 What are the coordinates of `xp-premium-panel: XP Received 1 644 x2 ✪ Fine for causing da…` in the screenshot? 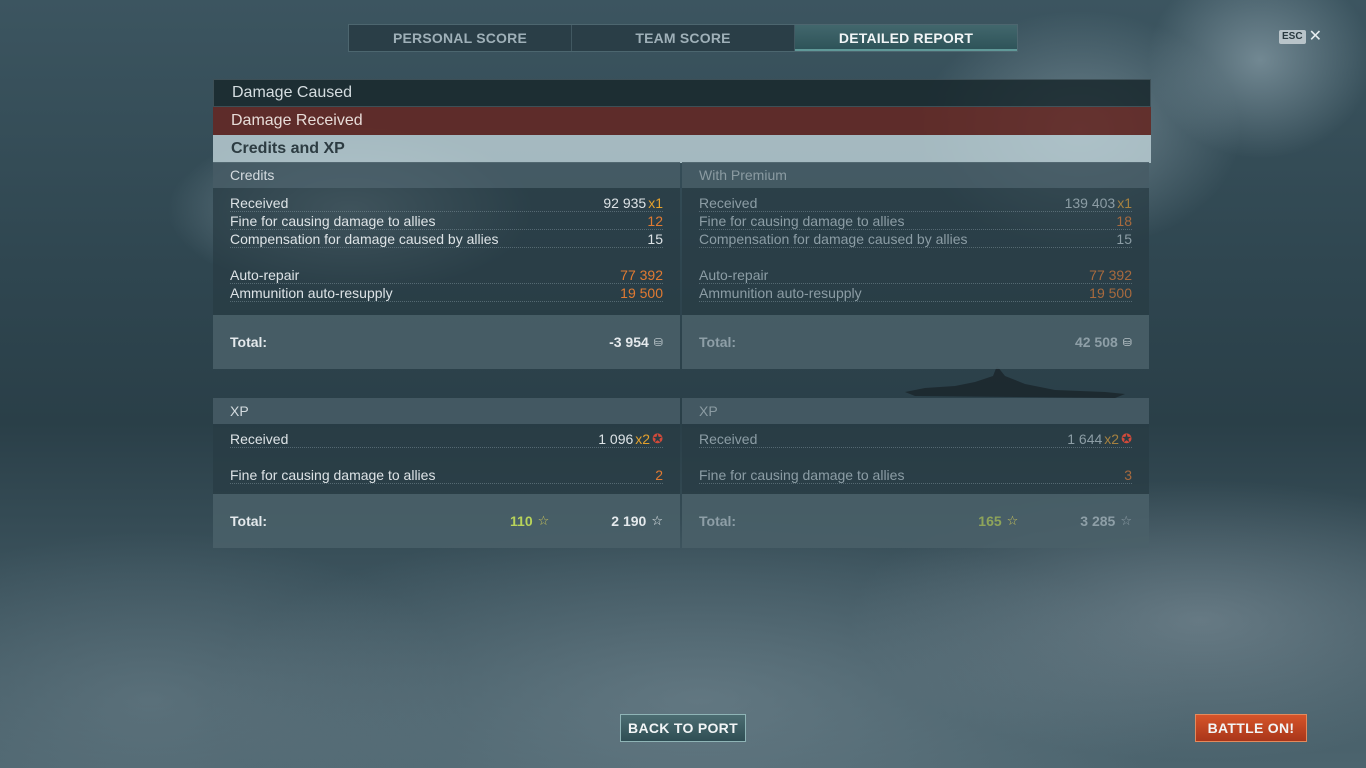 It's located at (915, 473).